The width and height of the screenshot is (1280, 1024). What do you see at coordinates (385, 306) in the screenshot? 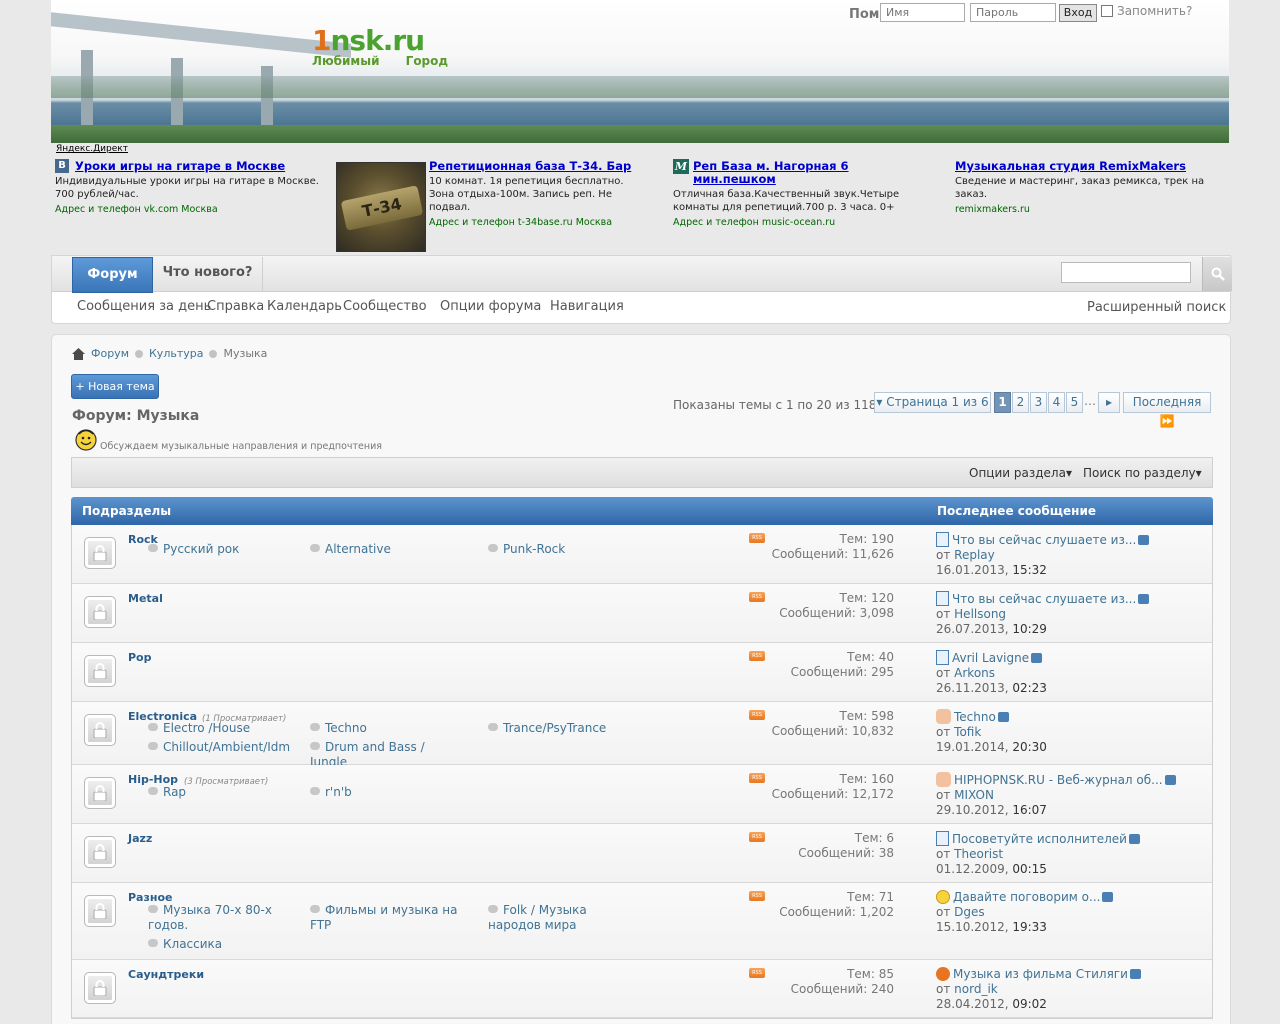
I see `subnav-community: Сообщество` at bounding box center [385, 306].